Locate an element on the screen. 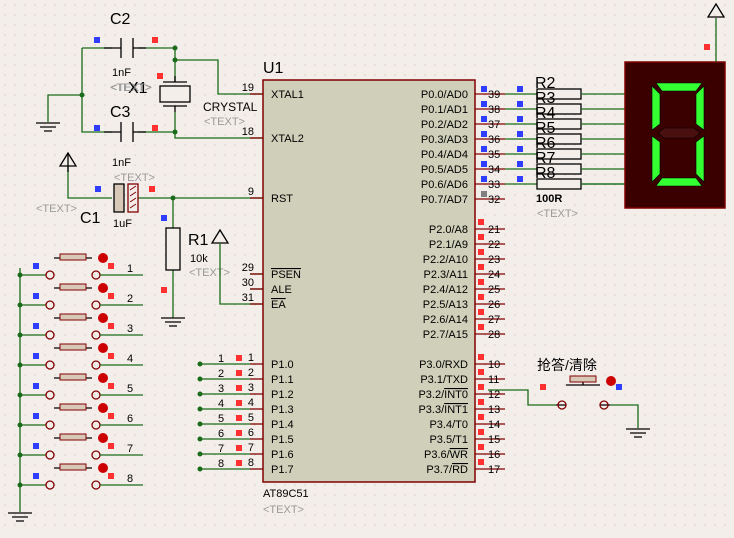  pin-number: 8 is located at coordinates (251, 463).